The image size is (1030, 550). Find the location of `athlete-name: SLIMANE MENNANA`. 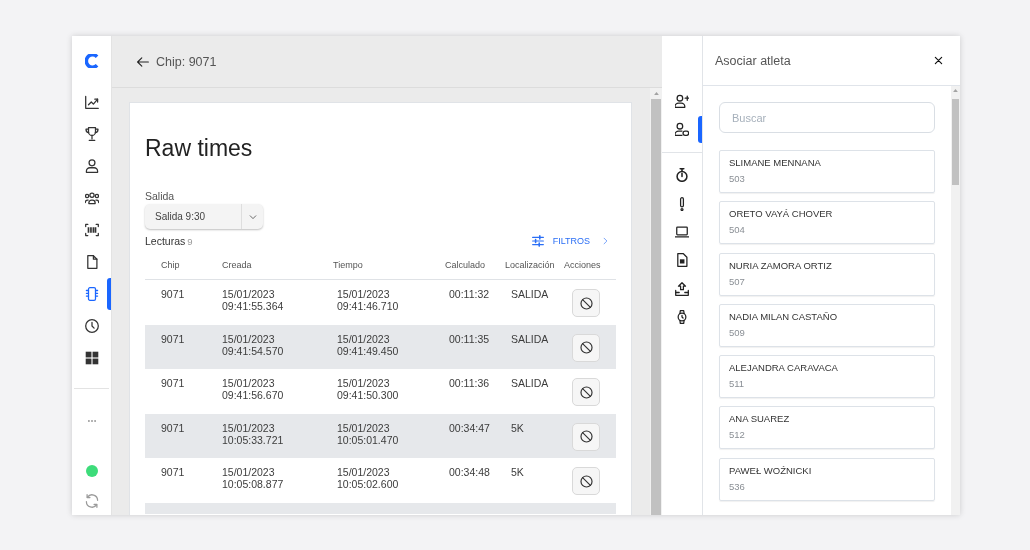

athlete-name: SLIMANE MENNANA is located at coordinates (775, 162).